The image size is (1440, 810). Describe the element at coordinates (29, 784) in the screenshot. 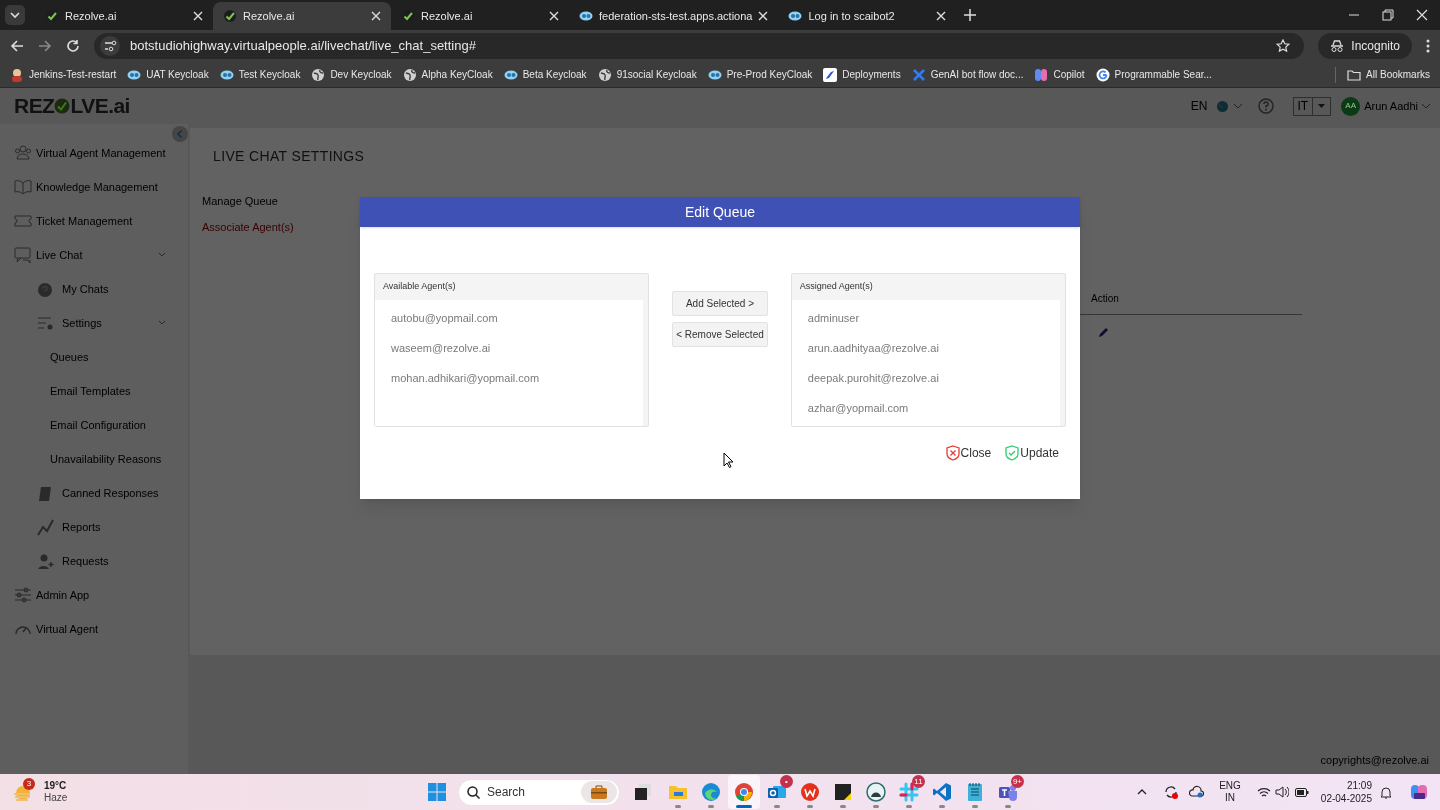

I see `notification-badge: 3` at that location.